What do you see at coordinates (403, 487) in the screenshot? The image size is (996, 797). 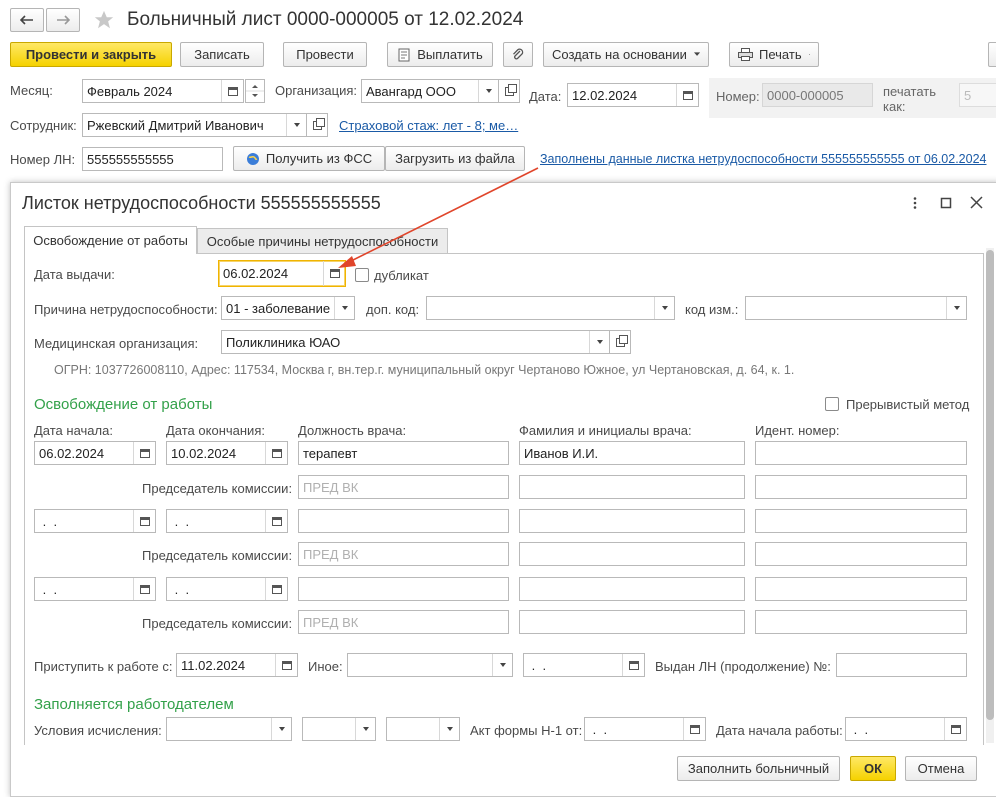 I see `row1-chair-field: ПРЕД ВК` at bounding box center [403, 487].